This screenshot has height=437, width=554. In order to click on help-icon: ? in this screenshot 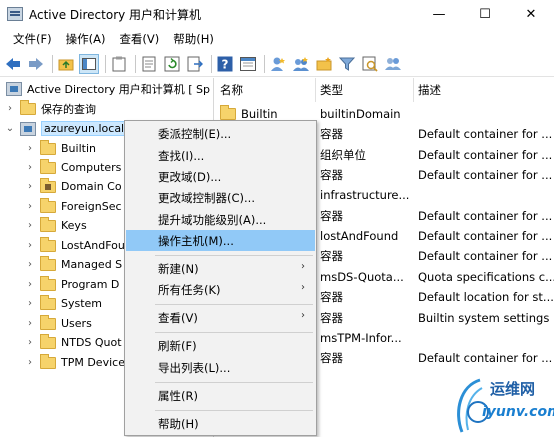, I will do `click(225, 64)`.